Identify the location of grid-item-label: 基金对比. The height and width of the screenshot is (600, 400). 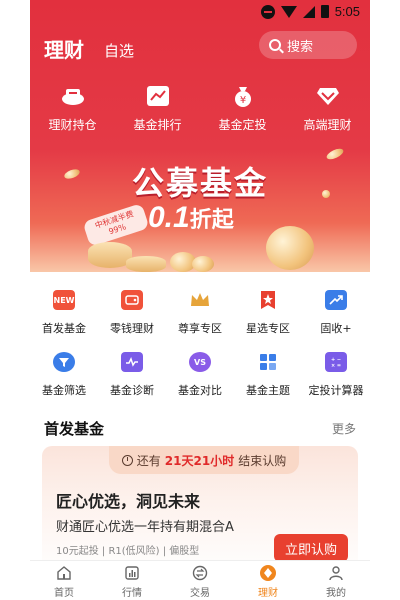
(200, 390).